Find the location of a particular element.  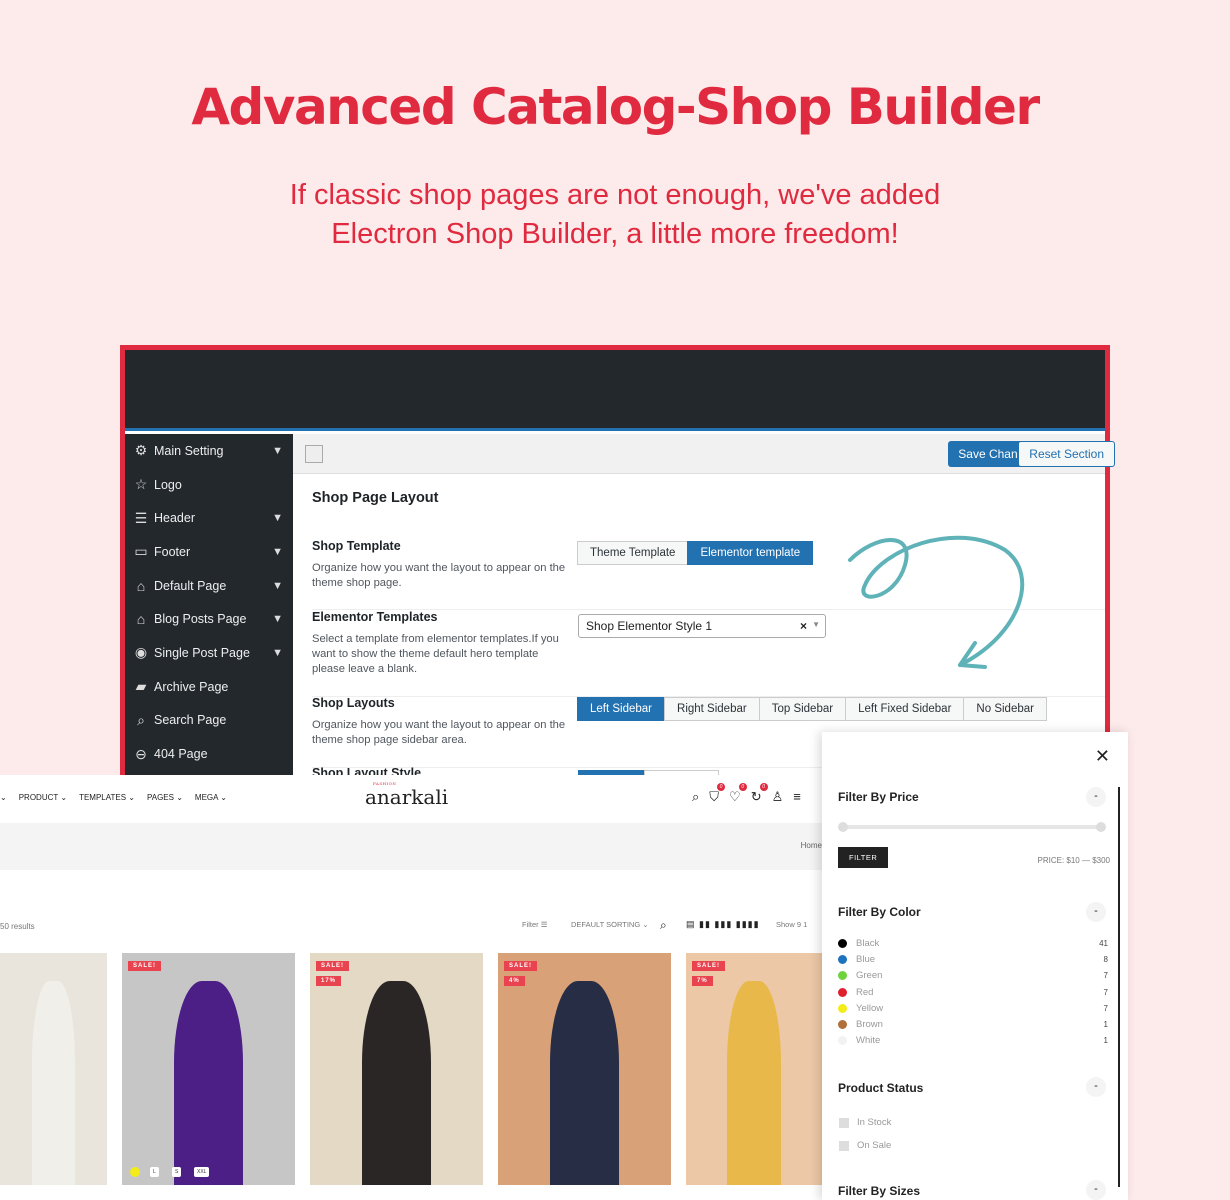

user-icon: ♙ is located at coordinates (778, 797).